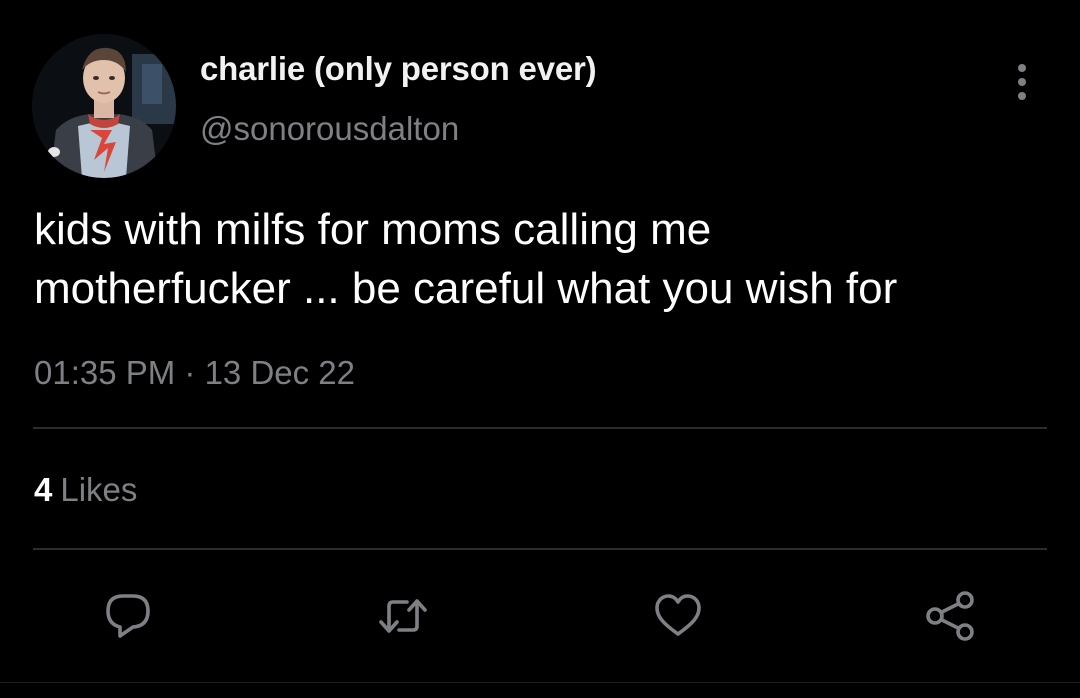  I want to click on reply-button, so click(128, 616).